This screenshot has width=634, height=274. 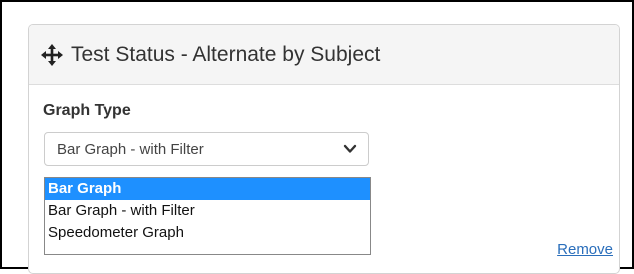 What do you see at coordinates (130, 149) in the screenshot?
I see `graph-type-selected-value: Bar Graph - with Filter` at bounding box center [130, 149].